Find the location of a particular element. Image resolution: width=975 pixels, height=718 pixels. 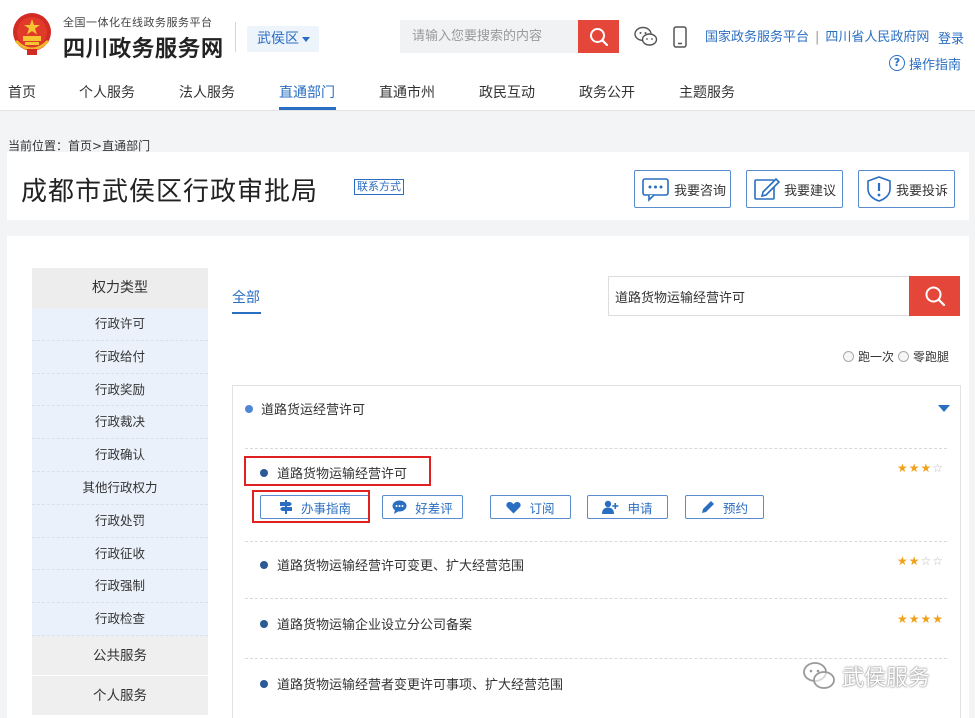

tab-all: 全部 is located at coordinates (246, 297).